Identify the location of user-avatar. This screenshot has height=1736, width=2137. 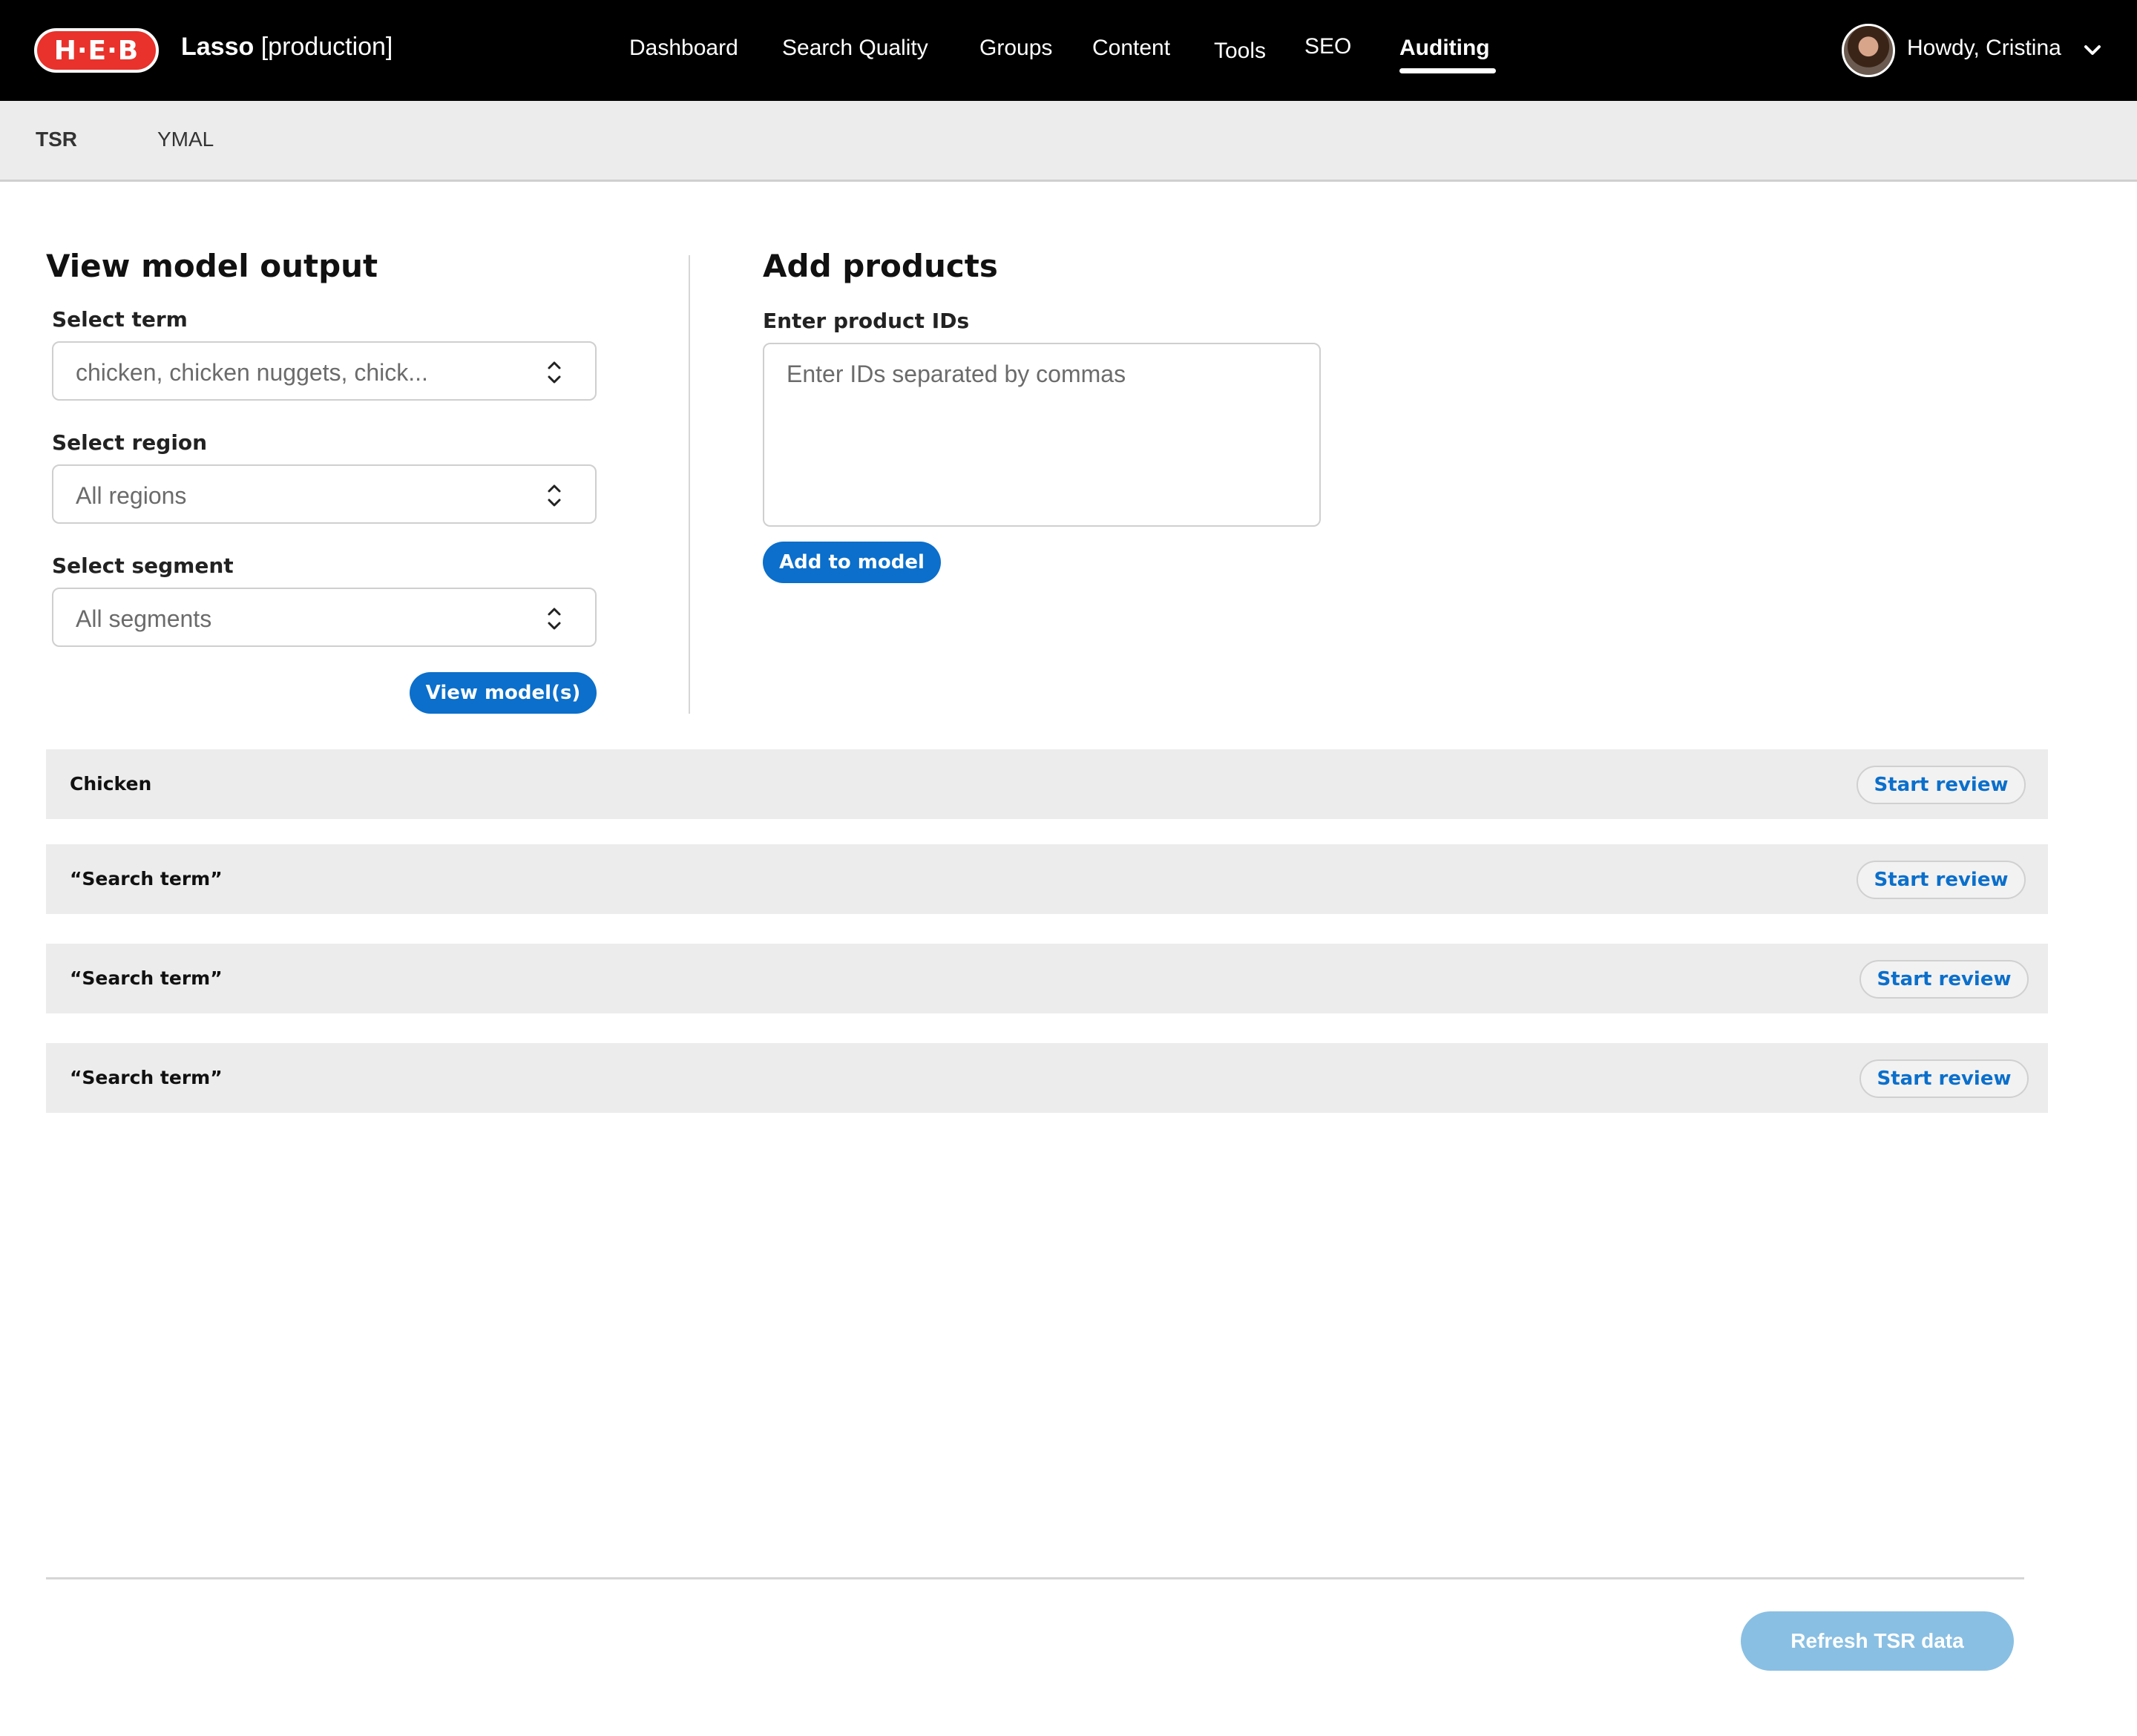
(1868, 51).